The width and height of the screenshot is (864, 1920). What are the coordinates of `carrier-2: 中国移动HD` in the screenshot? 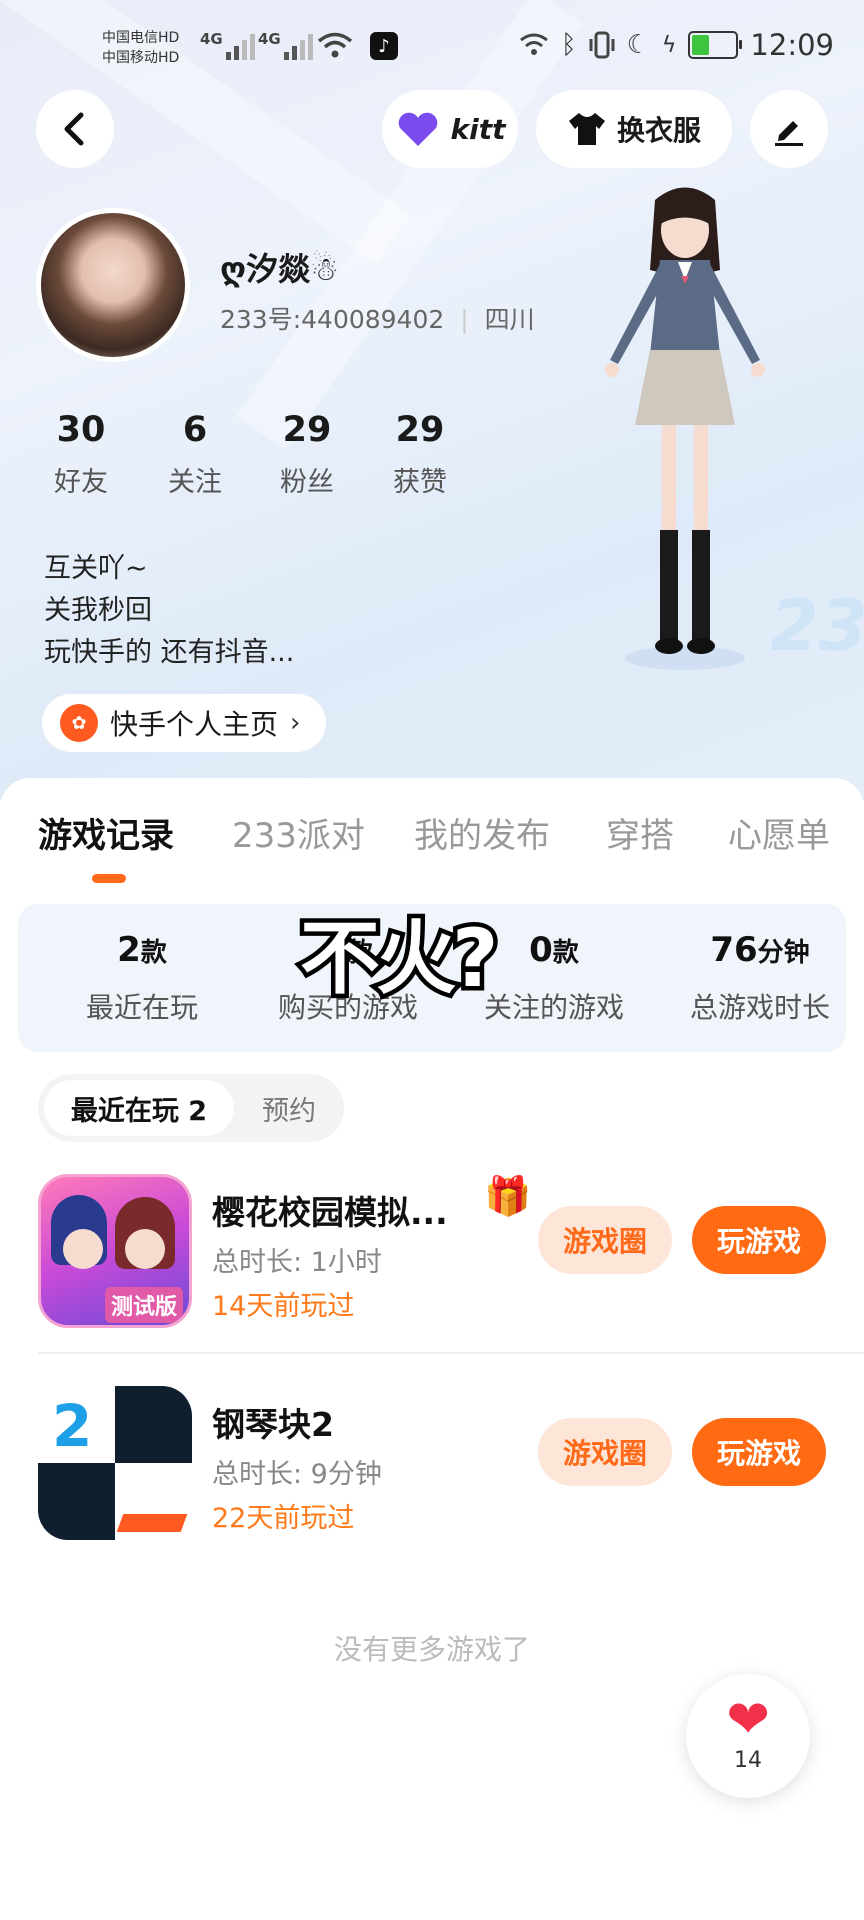 It's located at (141, 58).